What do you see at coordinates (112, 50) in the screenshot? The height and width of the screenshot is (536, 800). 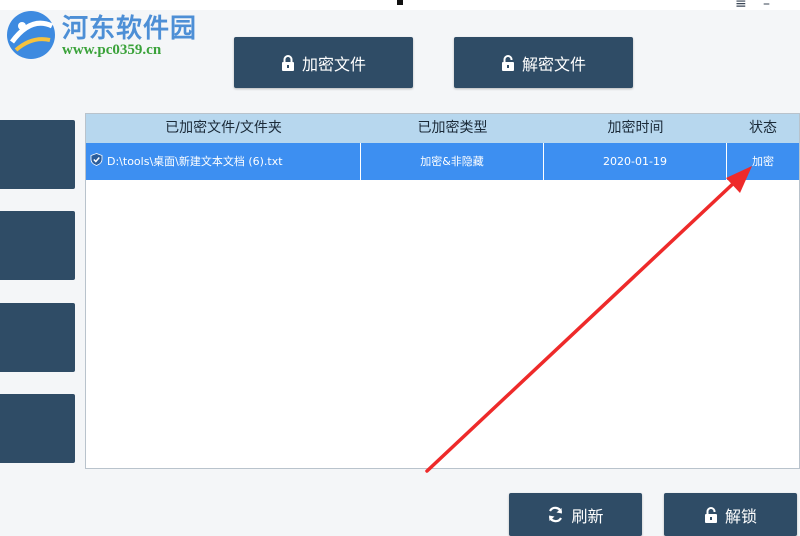 I see `watermark-url: www.pc0359.cn` at bounding box center [112, 50].